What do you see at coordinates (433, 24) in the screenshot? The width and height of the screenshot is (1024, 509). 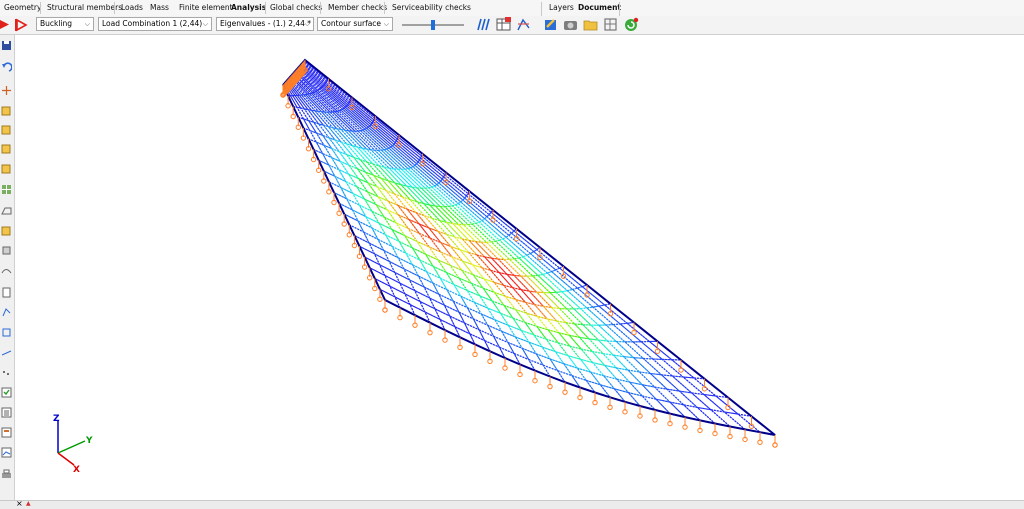 I see `scale-slider` at bounding box center [433, 24].